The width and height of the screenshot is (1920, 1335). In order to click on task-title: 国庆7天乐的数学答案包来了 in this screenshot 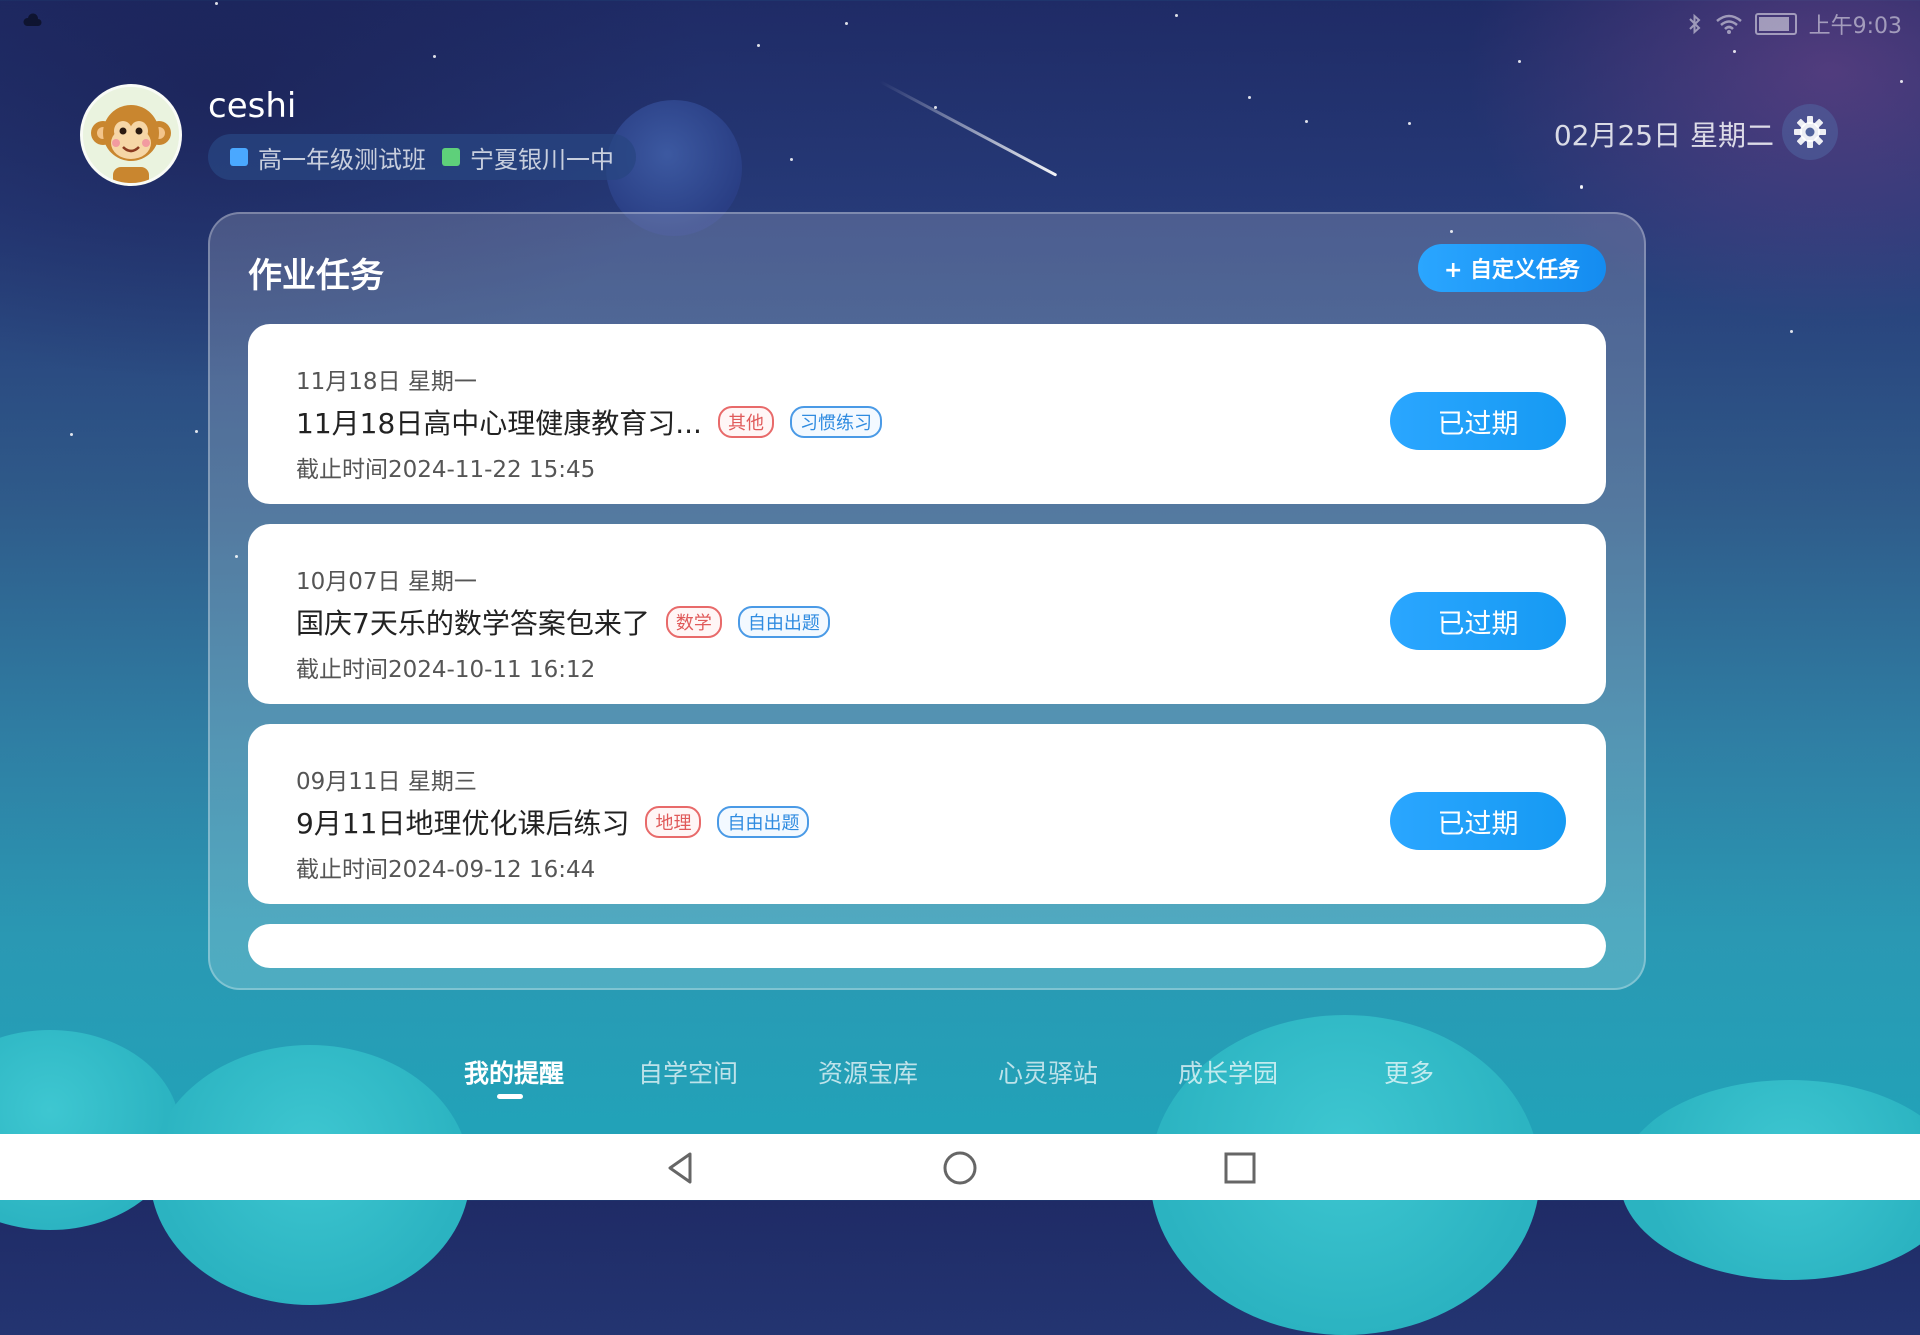, I will do `click(473, 623)`.